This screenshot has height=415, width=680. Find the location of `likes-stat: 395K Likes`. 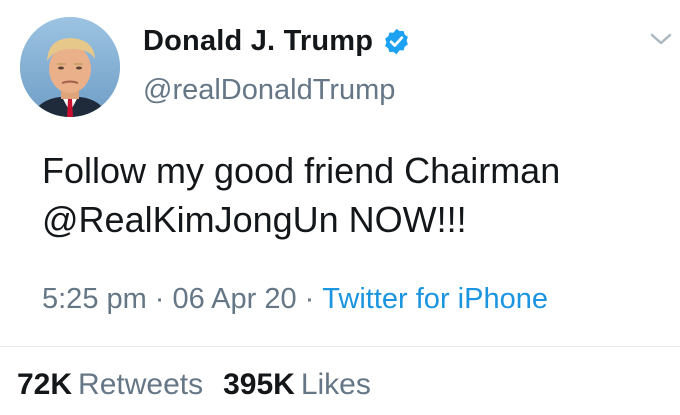

likes-stat: 395K Likes is located at coordinates (297, 384).